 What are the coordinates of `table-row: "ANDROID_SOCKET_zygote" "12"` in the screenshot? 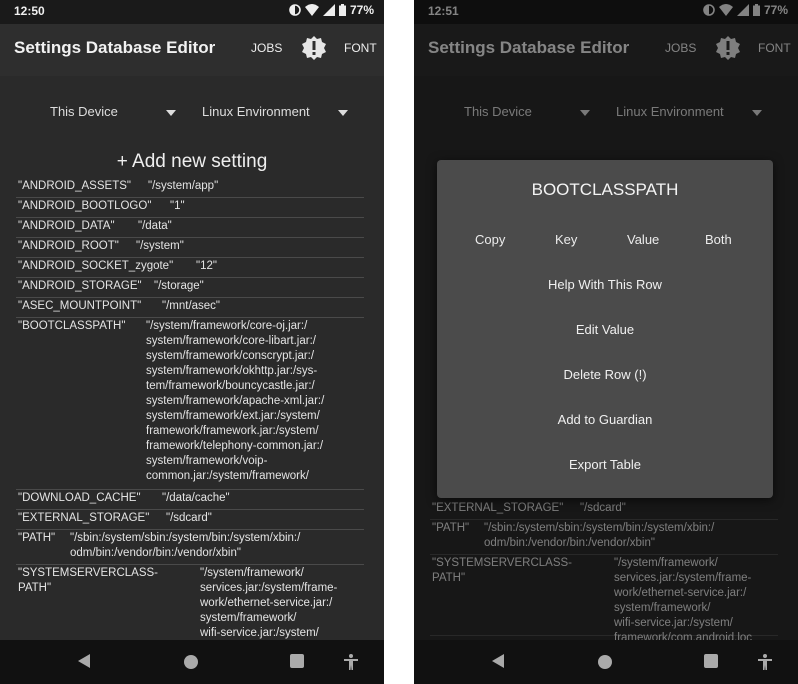 It's located at (190, 268).